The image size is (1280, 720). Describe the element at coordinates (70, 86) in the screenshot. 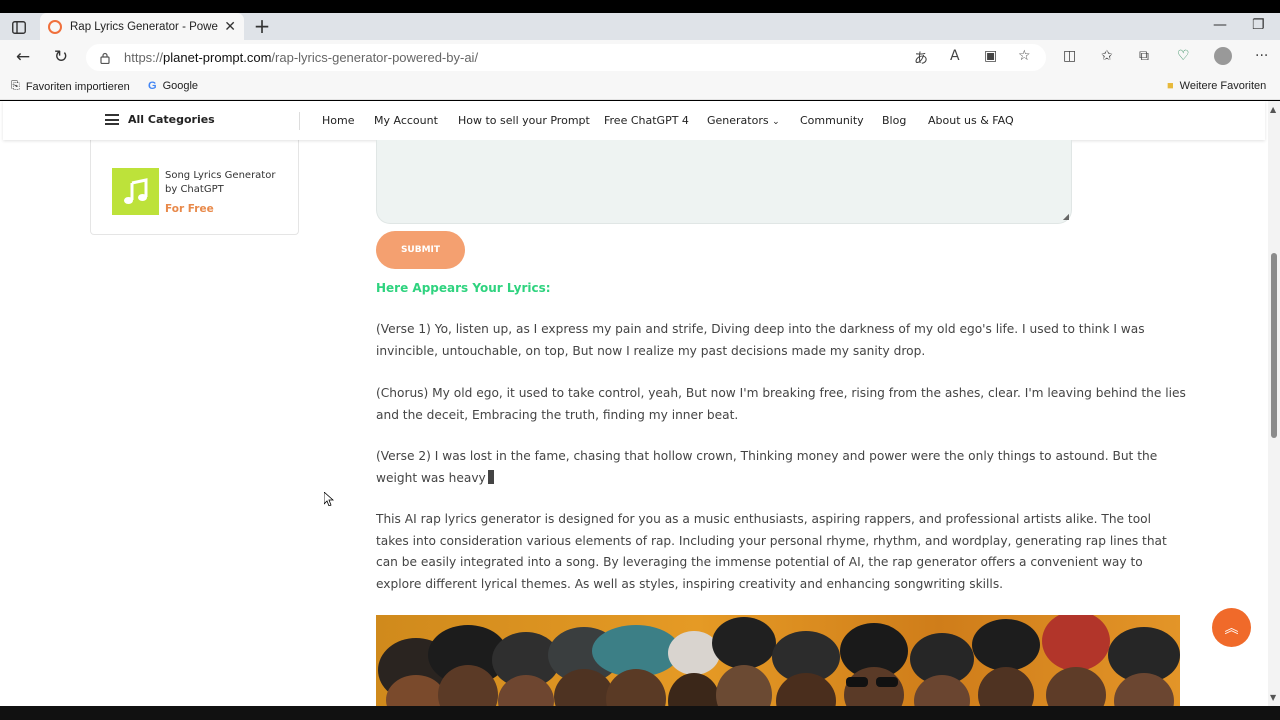

I see `bookmark-import: ⎘ Favoriten importieren` at that location.